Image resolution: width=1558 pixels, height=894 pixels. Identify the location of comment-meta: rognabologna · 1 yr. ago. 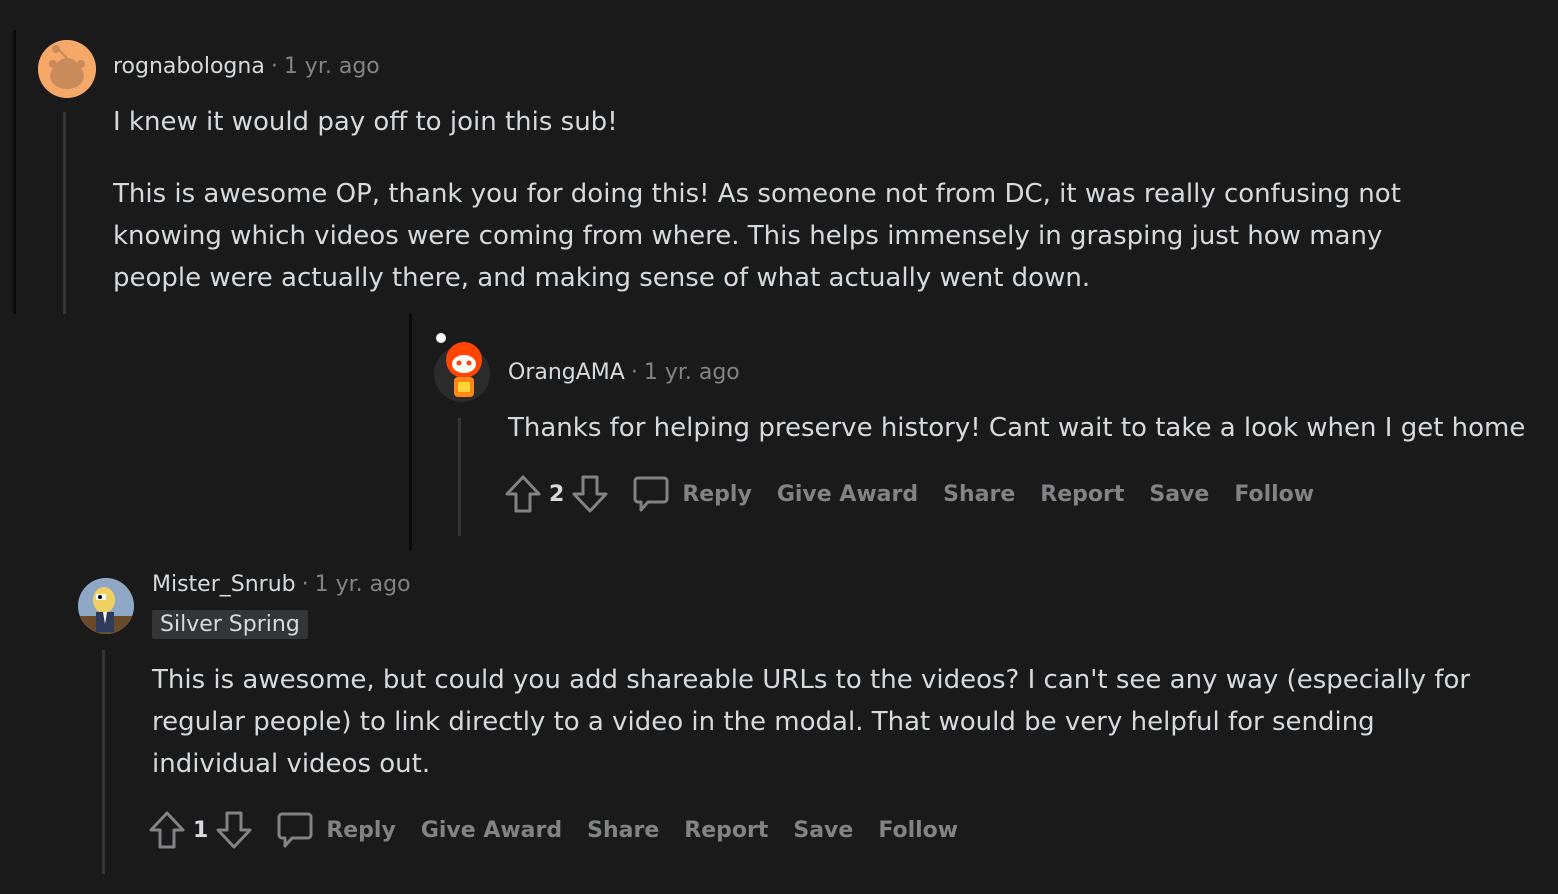
(246, 66).